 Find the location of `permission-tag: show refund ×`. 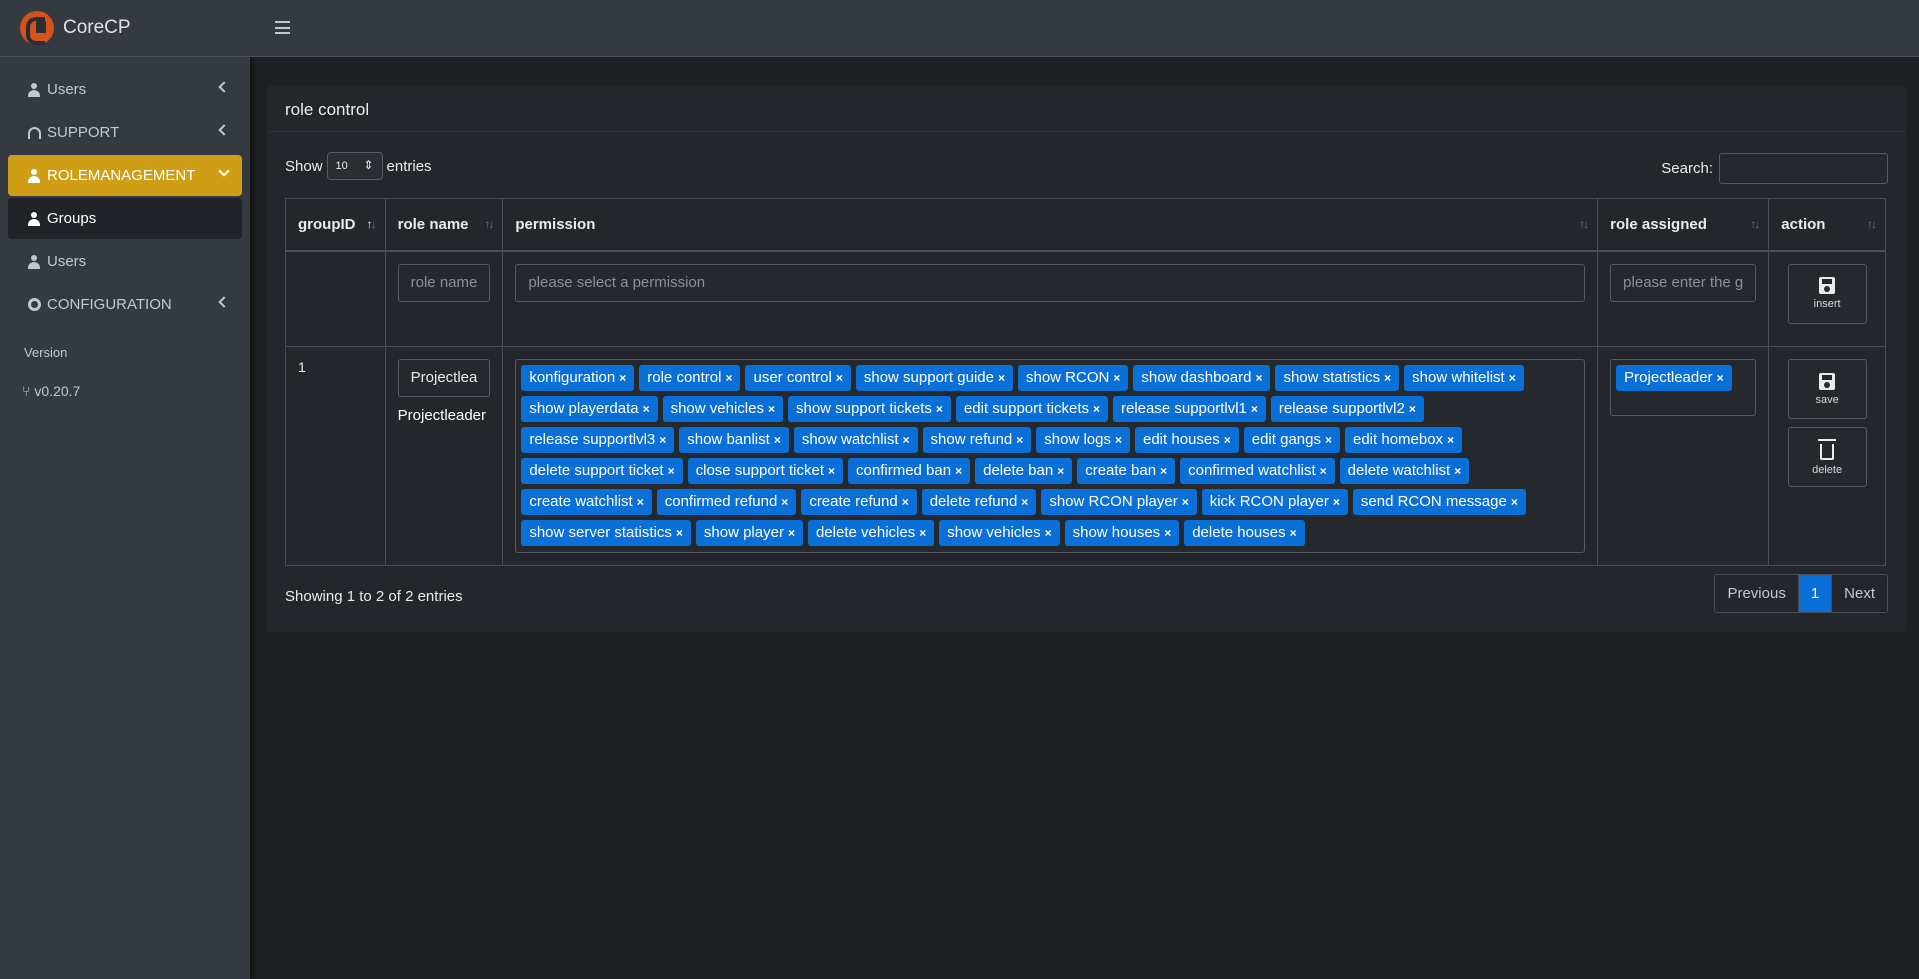

permission-tag: show refund × is located at coordinates (977, 440).